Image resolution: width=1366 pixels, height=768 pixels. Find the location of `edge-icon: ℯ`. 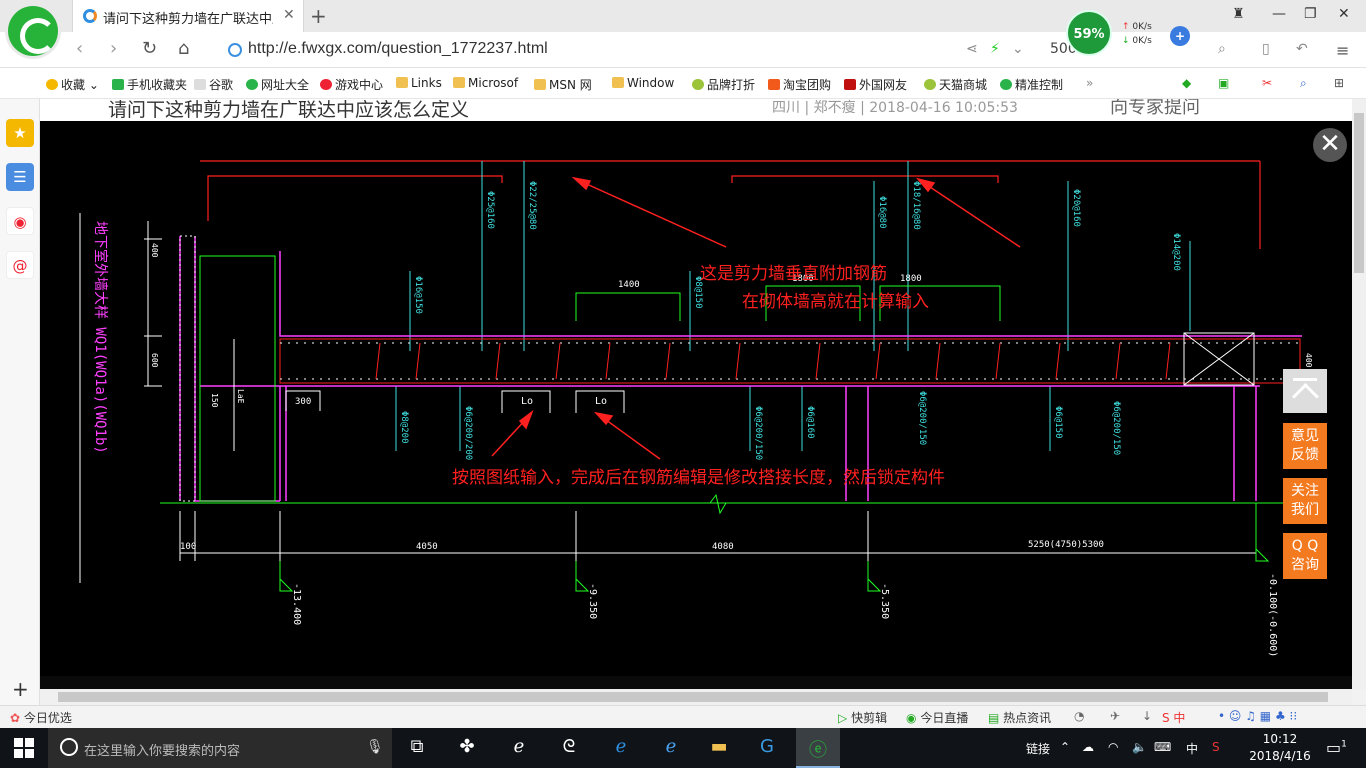

edge-icon: ℯ is located at coordinates (621, 748).